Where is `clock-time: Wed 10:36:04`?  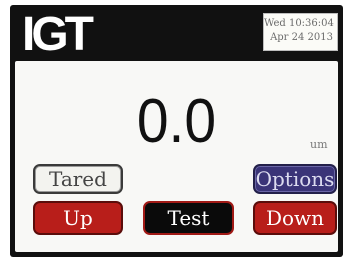 clock-time: Wed 10:36:04 is located at coordinates (299, 23).